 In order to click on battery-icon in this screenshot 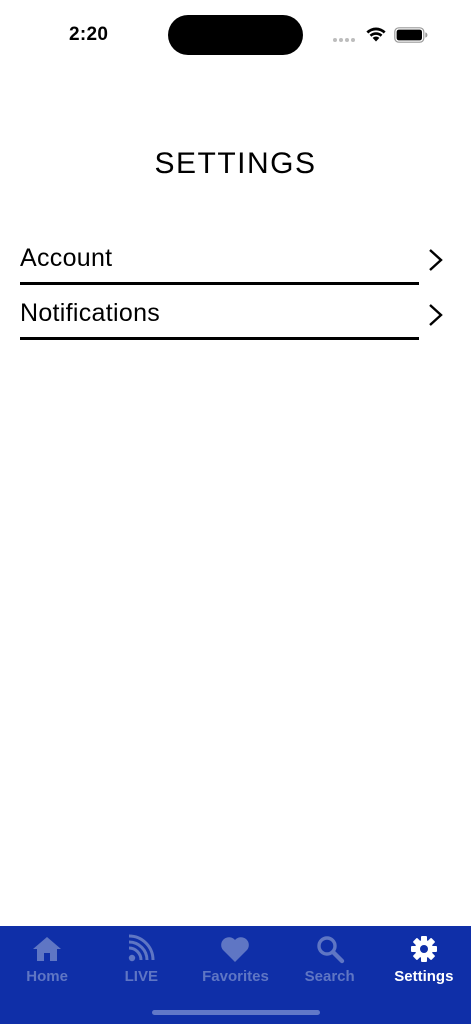, I will do `click(411, 35)`.